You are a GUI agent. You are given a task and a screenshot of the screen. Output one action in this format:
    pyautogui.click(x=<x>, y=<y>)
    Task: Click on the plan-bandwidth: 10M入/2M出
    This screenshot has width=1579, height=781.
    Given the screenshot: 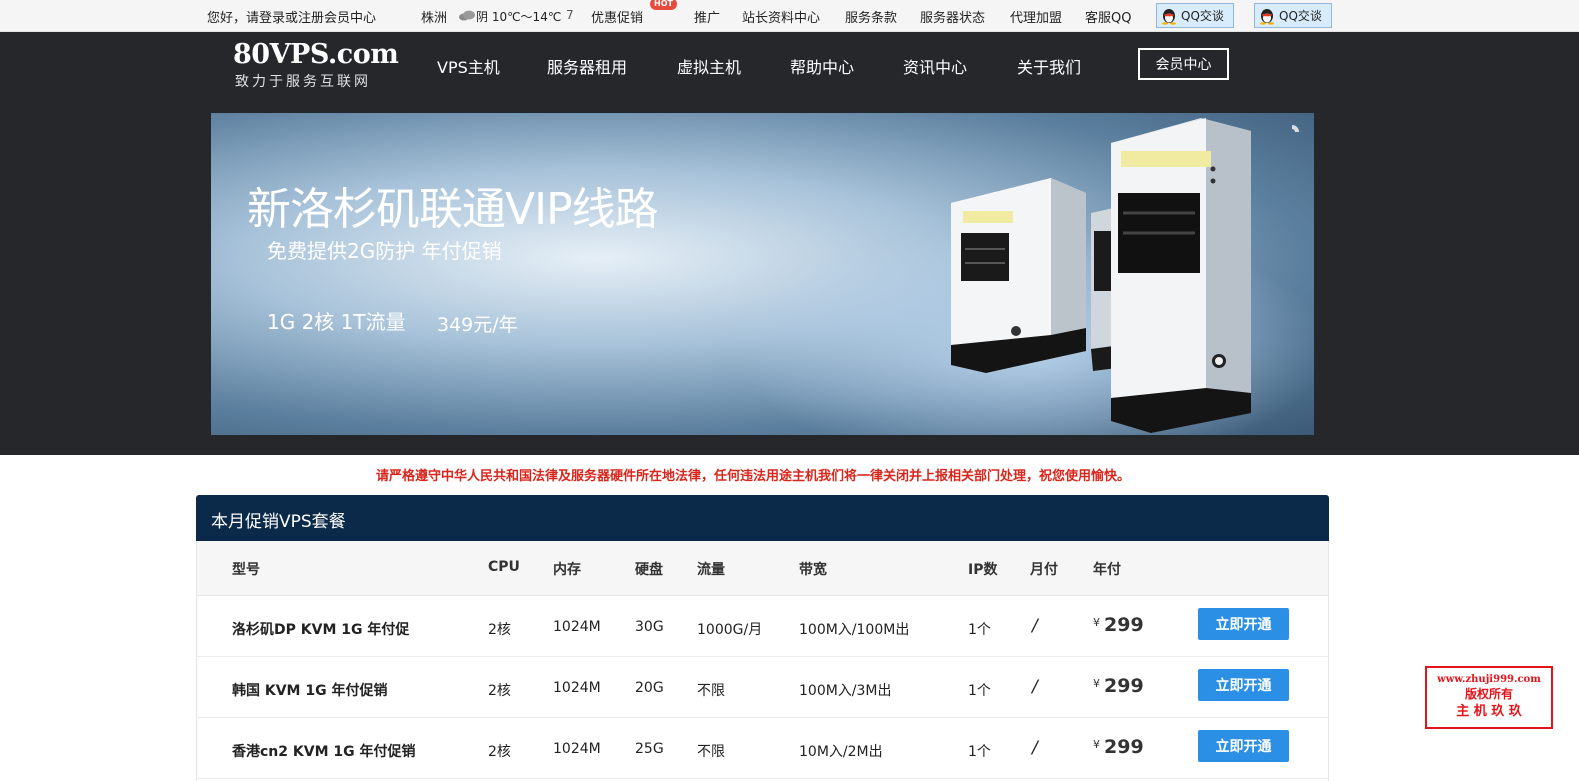 What is the action you would take?
    pyautogui.click(x=841, y=752)
    